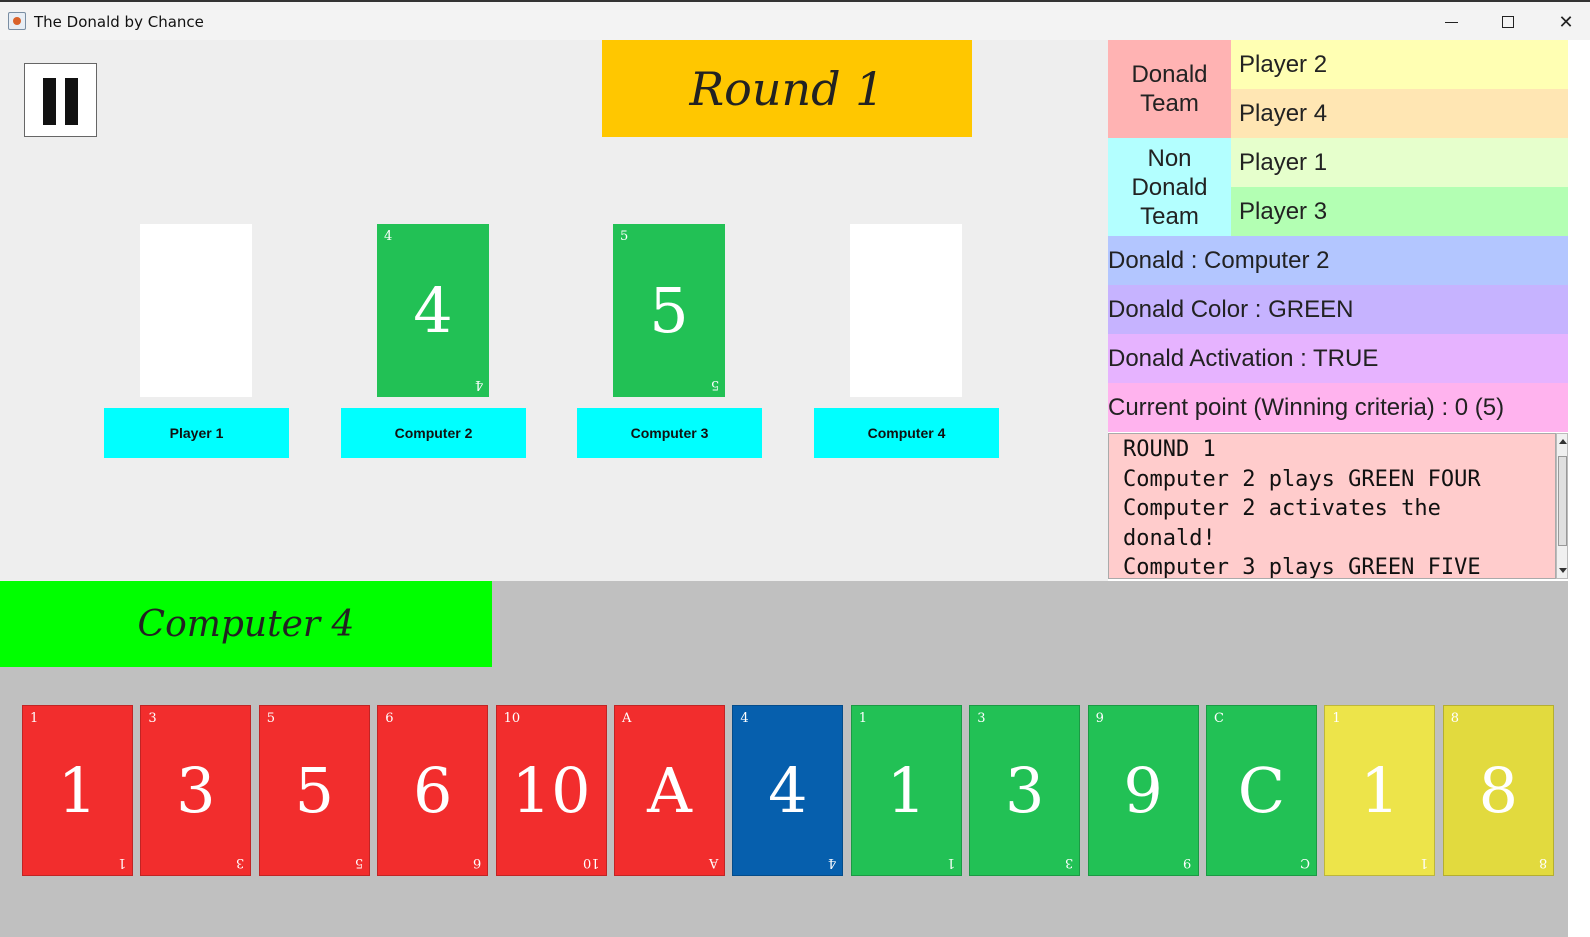 Image resolution: width=1590 pixels, height=937 pixels. Describe the element at coordinates (60, 100) in the screenshot. I see `pause-button` at that location.